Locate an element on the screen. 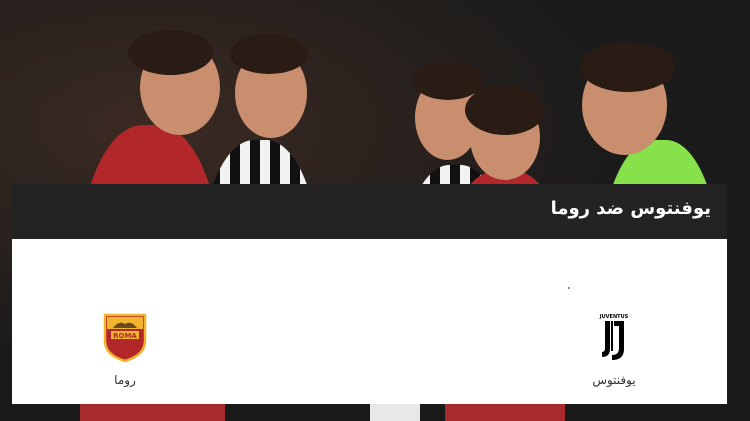 The image size is (750, 421). referee-hair is located at coordinates (627, 67).